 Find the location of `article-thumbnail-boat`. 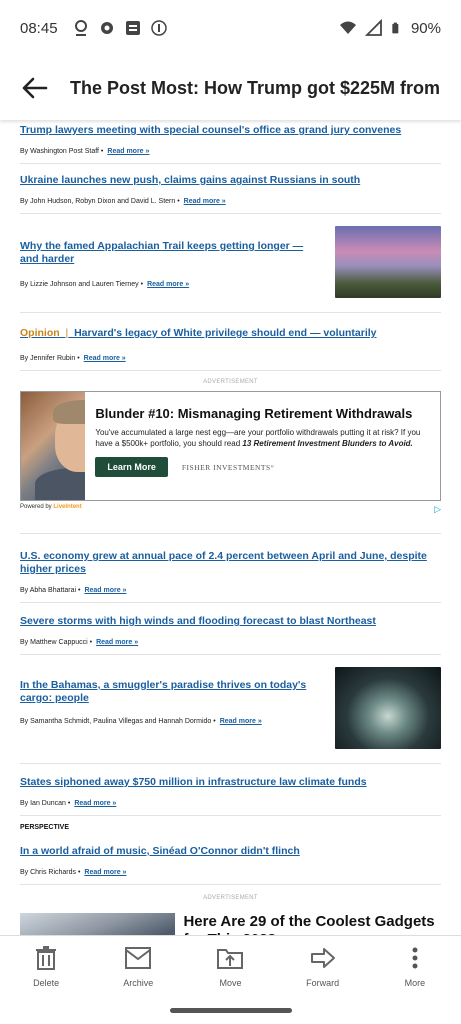

article-thumbnail-boat is located at coordinates (388, 708).